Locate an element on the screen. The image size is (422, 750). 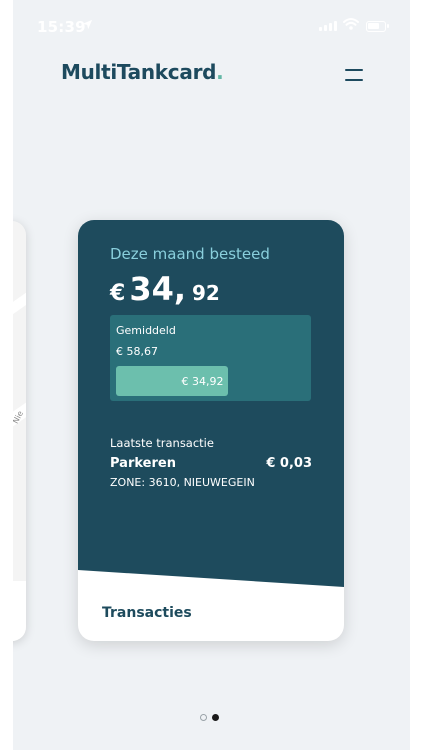
currency-symbol: € is located at coordinates (118, 293).